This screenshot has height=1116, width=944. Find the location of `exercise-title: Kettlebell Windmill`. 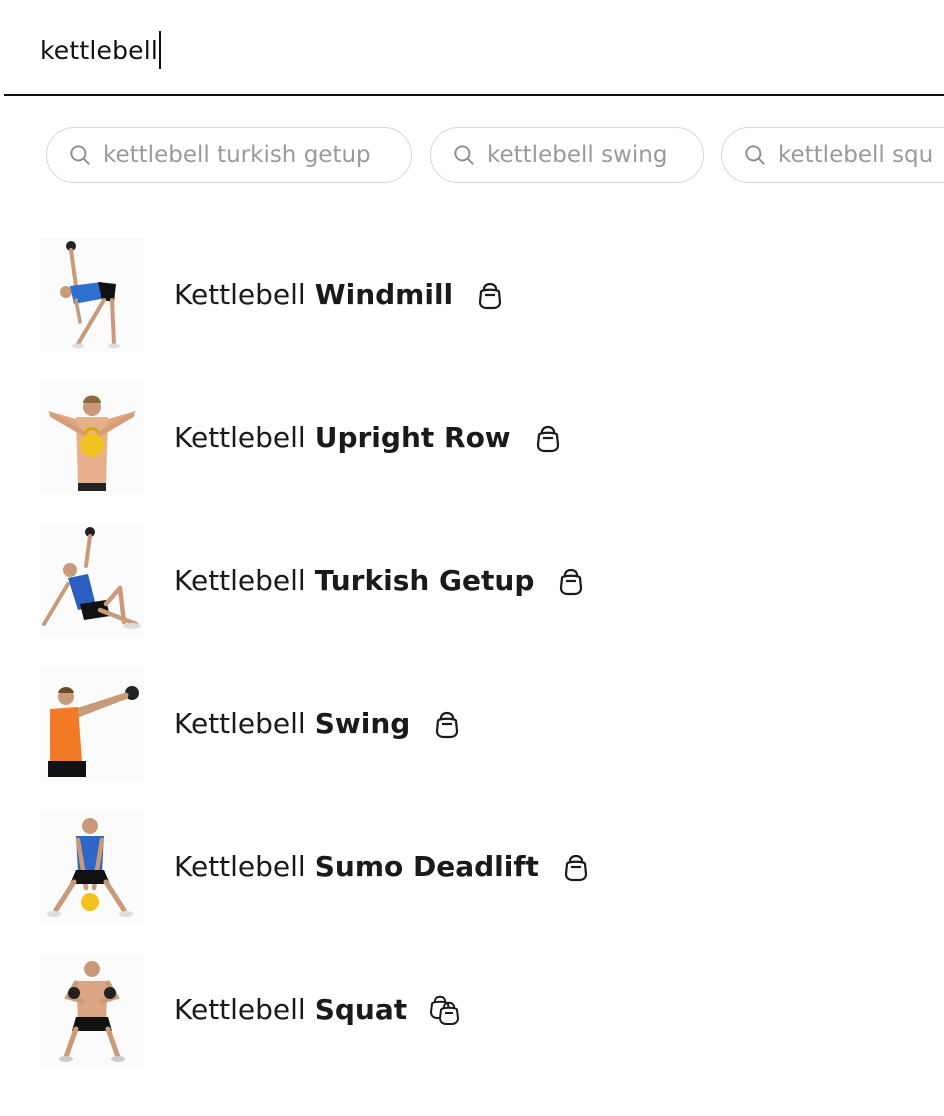

exercise-title: Kettlebell Windmill is located at coordinates (339, 294).